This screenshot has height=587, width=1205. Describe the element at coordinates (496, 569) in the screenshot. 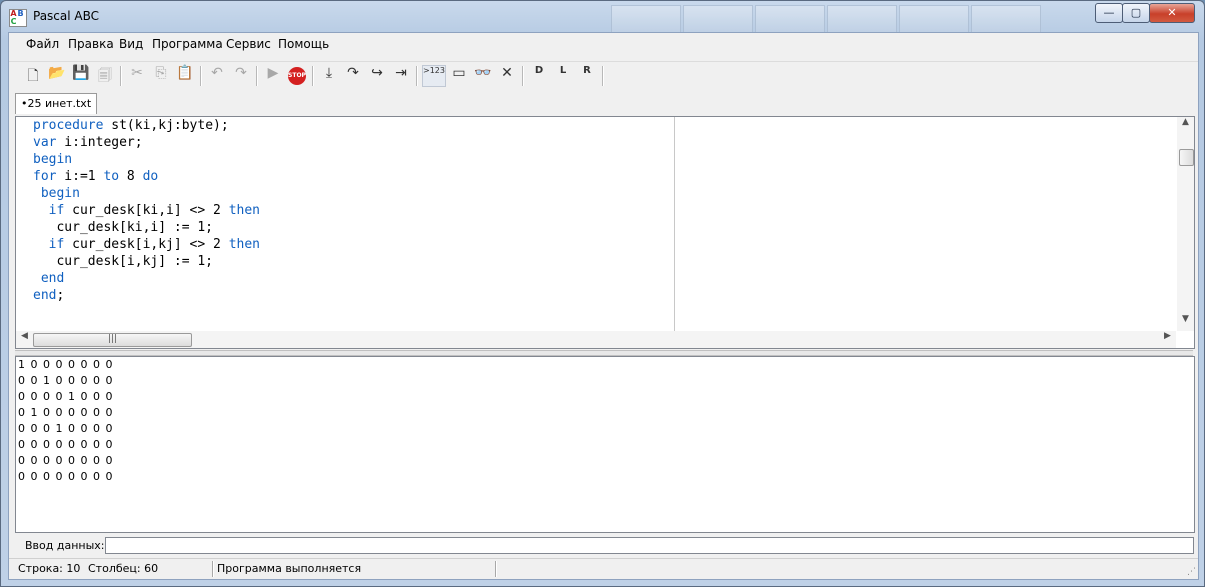

I see `status-separator` at that location.